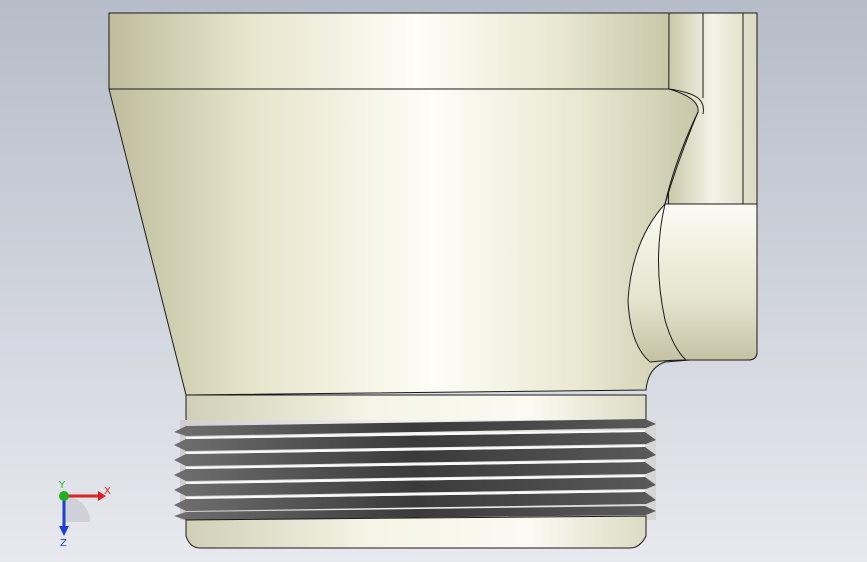 Image resolution: width=867 pixels, height=562 pixels. I want to click on top-band-face, so click(389, 51).